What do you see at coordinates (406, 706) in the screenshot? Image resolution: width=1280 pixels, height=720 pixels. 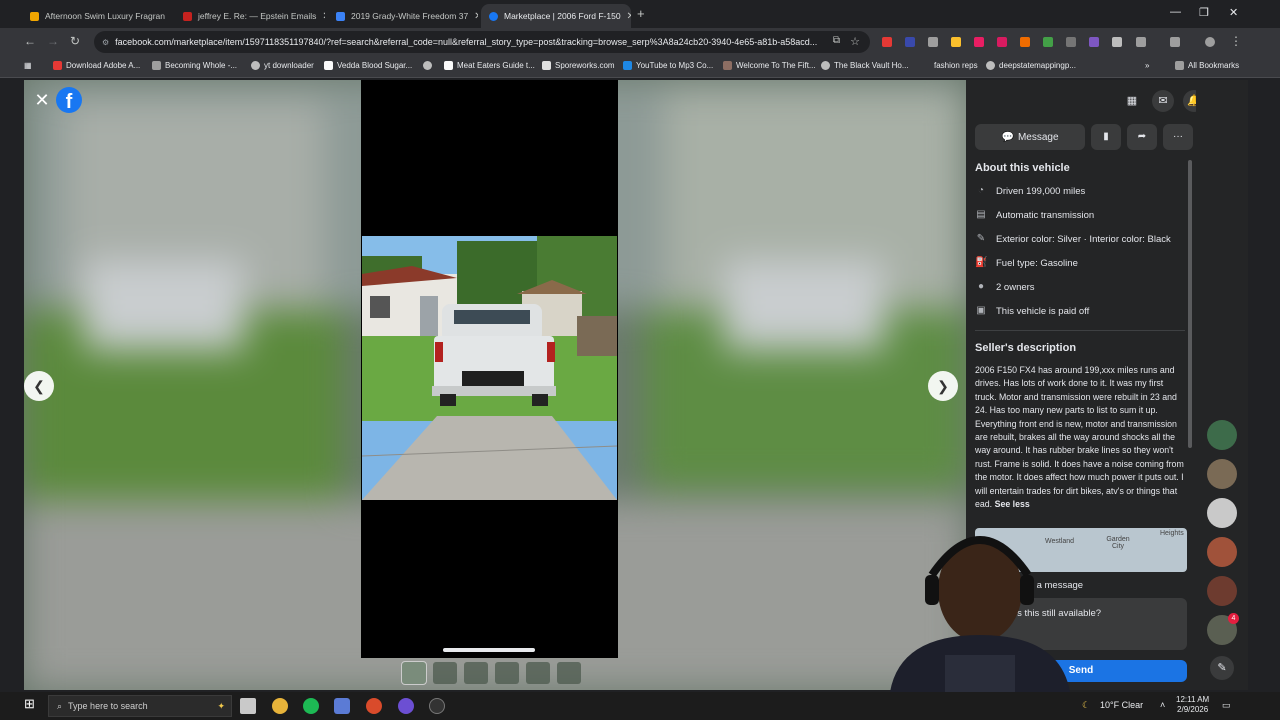 I see `obs-icon` at bounding box center [406, 706].